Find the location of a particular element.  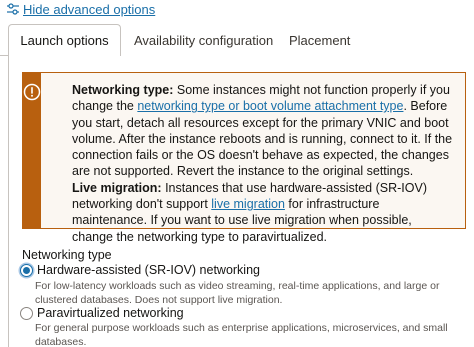

live-migration-link: live migration is located at coordinates (248, 204).